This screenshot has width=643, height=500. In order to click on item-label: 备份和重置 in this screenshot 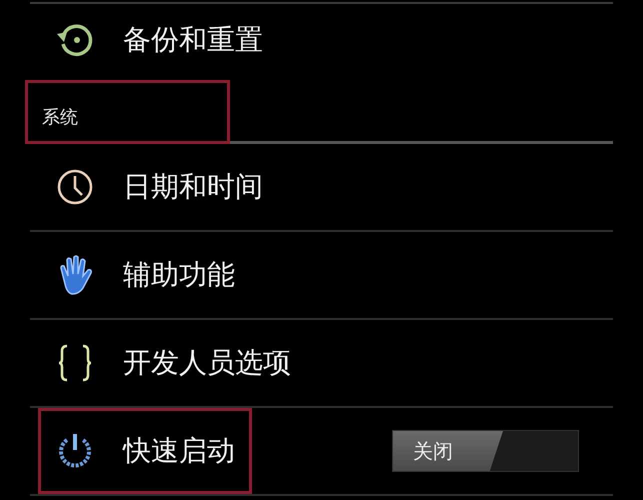, I will do `click(193, 40)`.